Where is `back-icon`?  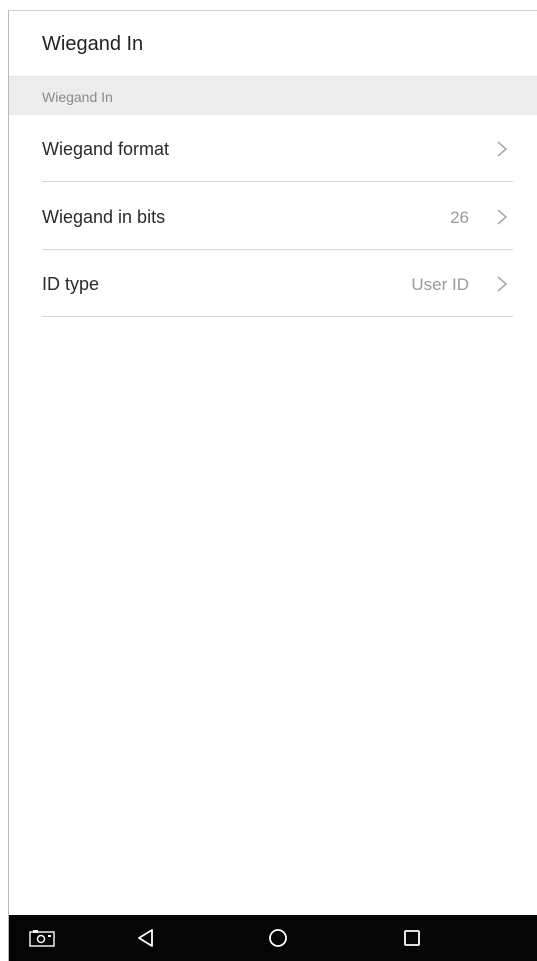 back-icon is located at coordinates (145, 938).